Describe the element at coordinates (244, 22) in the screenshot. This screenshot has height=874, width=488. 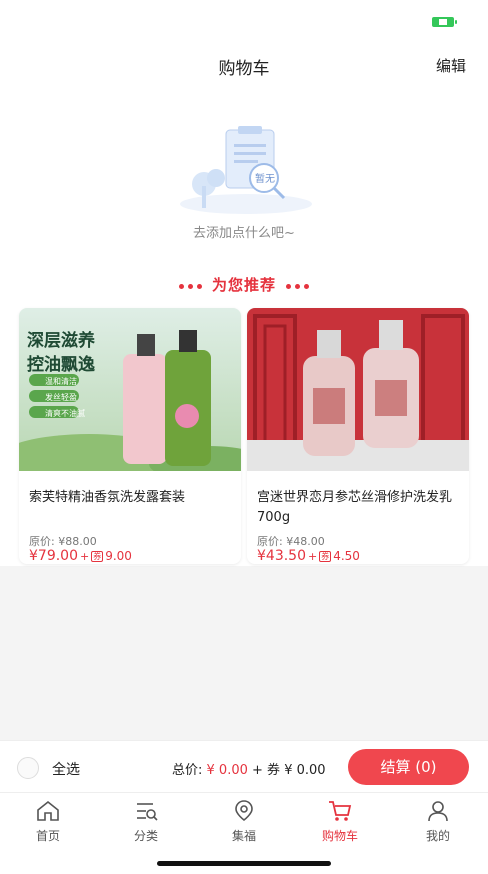
I see `status-bar` at that location.